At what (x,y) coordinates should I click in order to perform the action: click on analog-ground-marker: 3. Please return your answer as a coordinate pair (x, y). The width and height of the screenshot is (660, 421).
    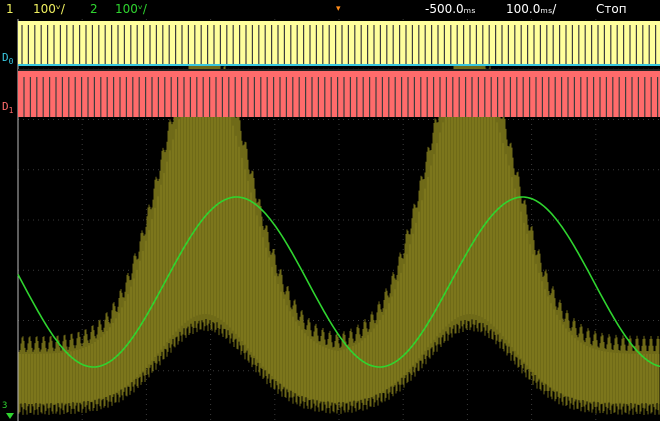
    Looking at the image, I should click on (5, 406).